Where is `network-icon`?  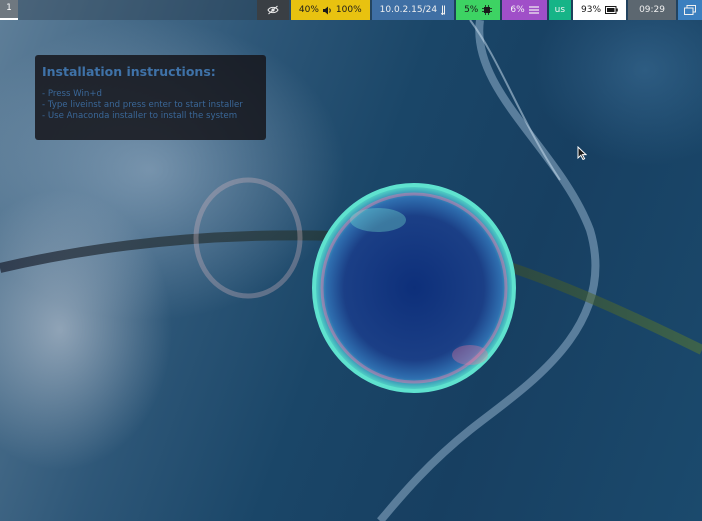
network-icon is located at coordinates (443, 10).